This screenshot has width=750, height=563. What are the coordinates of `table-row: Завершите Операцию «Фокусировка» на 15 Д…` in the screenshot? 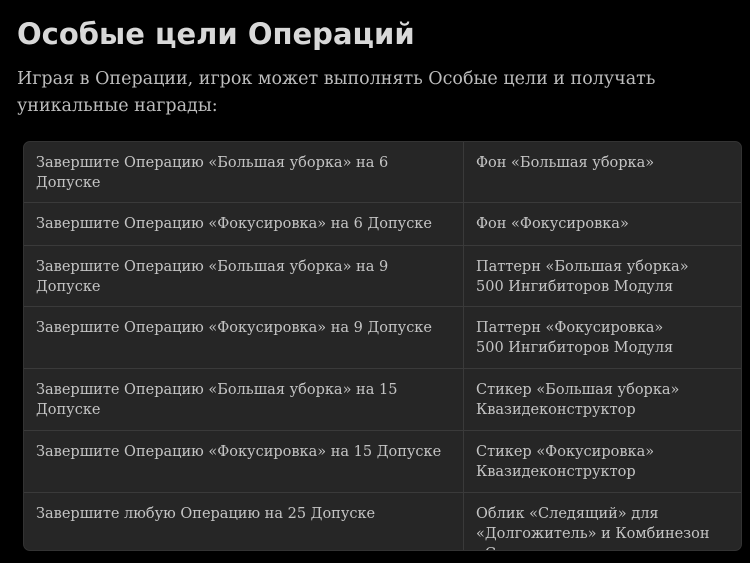 It's located at (382, 461).